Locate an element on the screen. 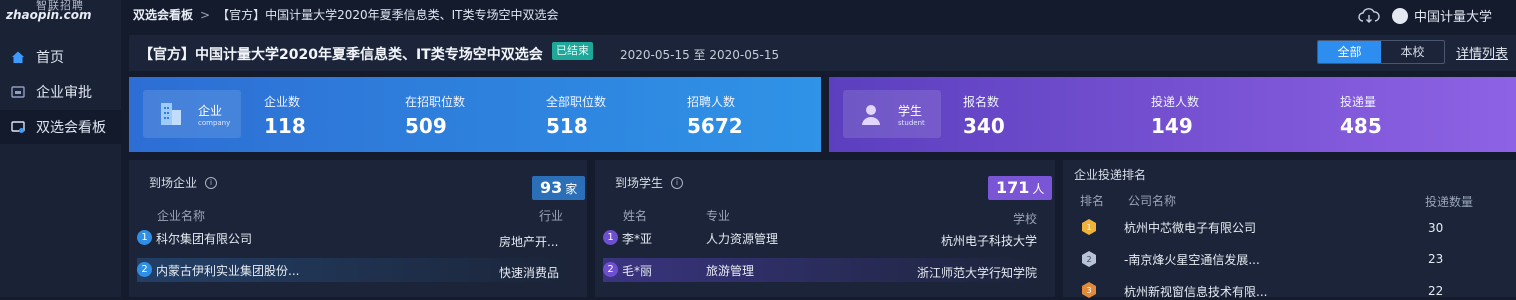  logo-text-en: zhaopin.com is located at coordinates (49, 15).